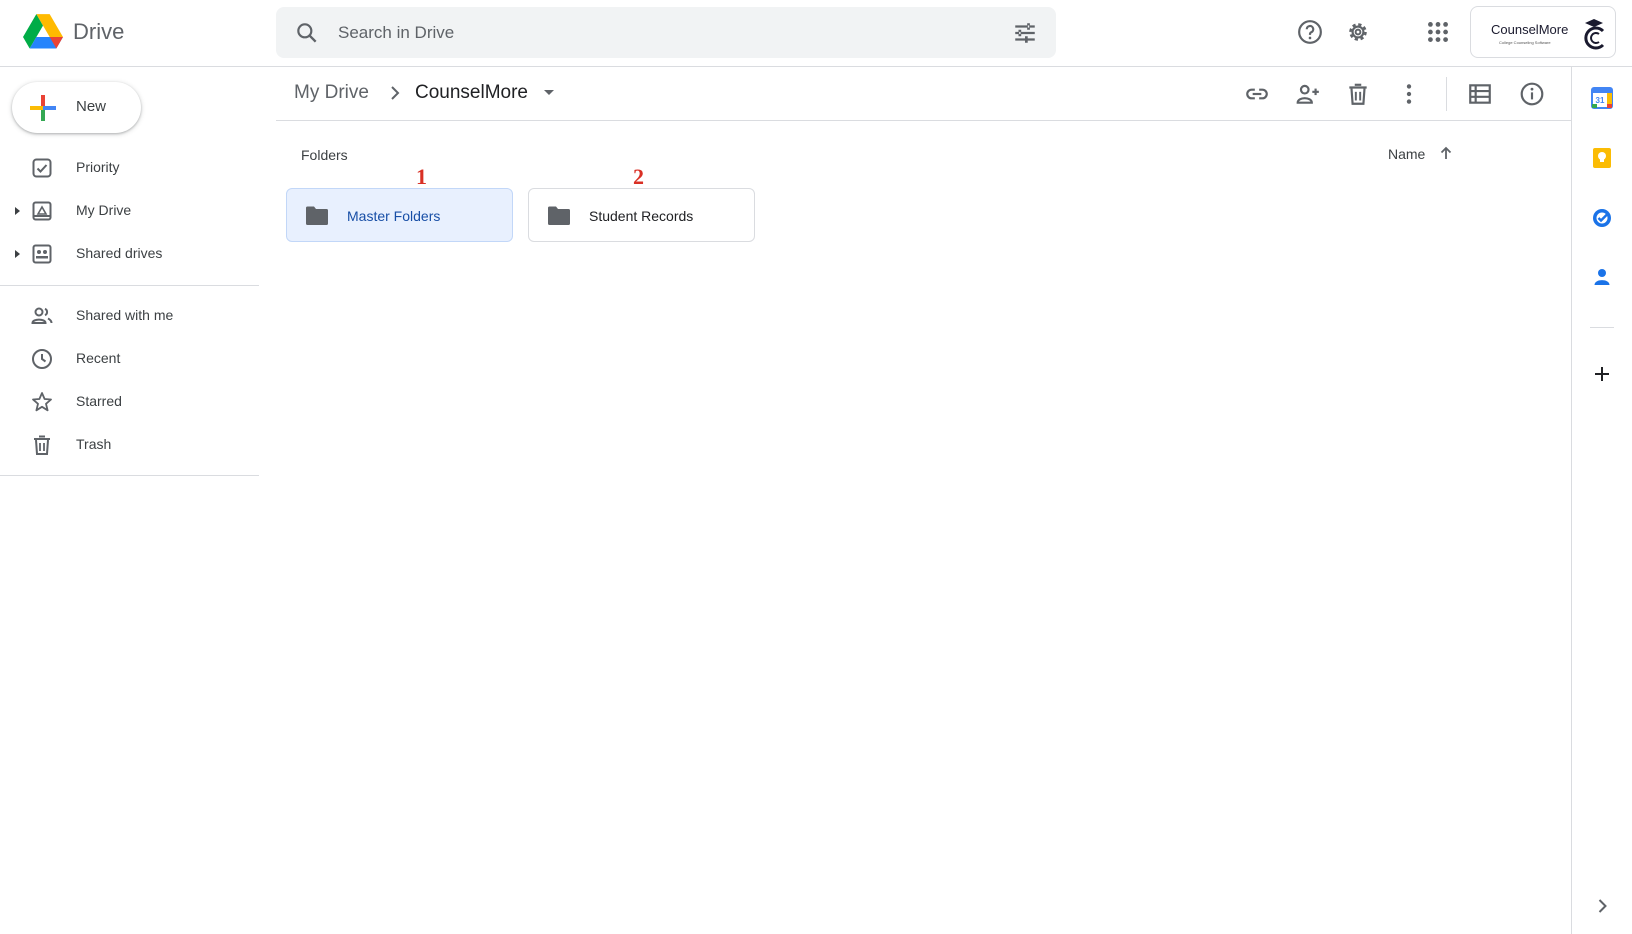 This screenshot has width=1632, height=934. What do you see at coordinates (1438, 32) in the screenshot?
I see `apps-grid-icon` at bounding box center [1438, 32].